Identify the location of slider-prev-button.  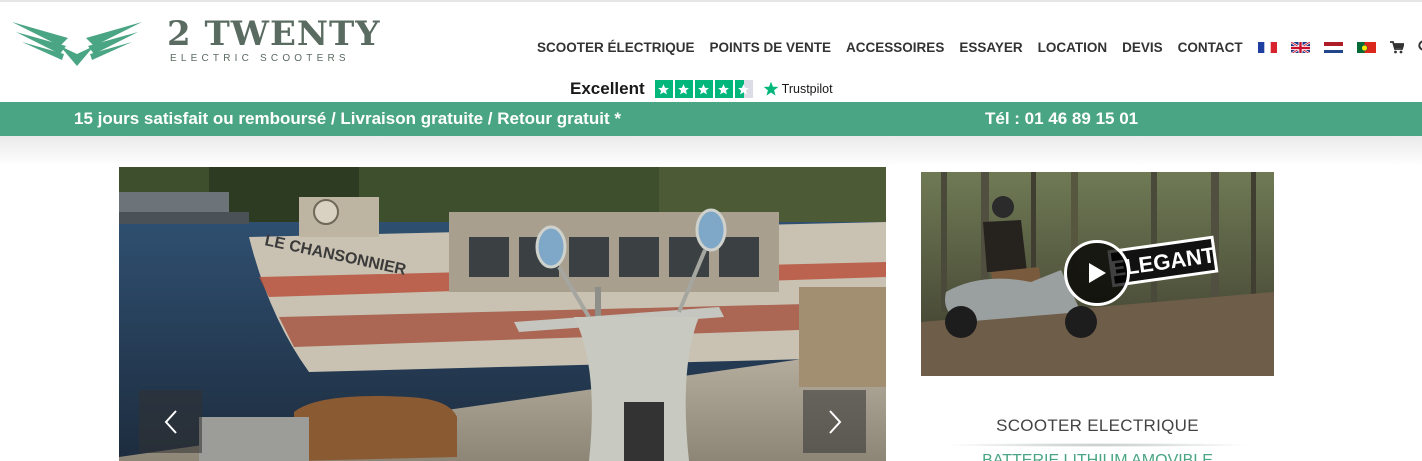
(170, 421).